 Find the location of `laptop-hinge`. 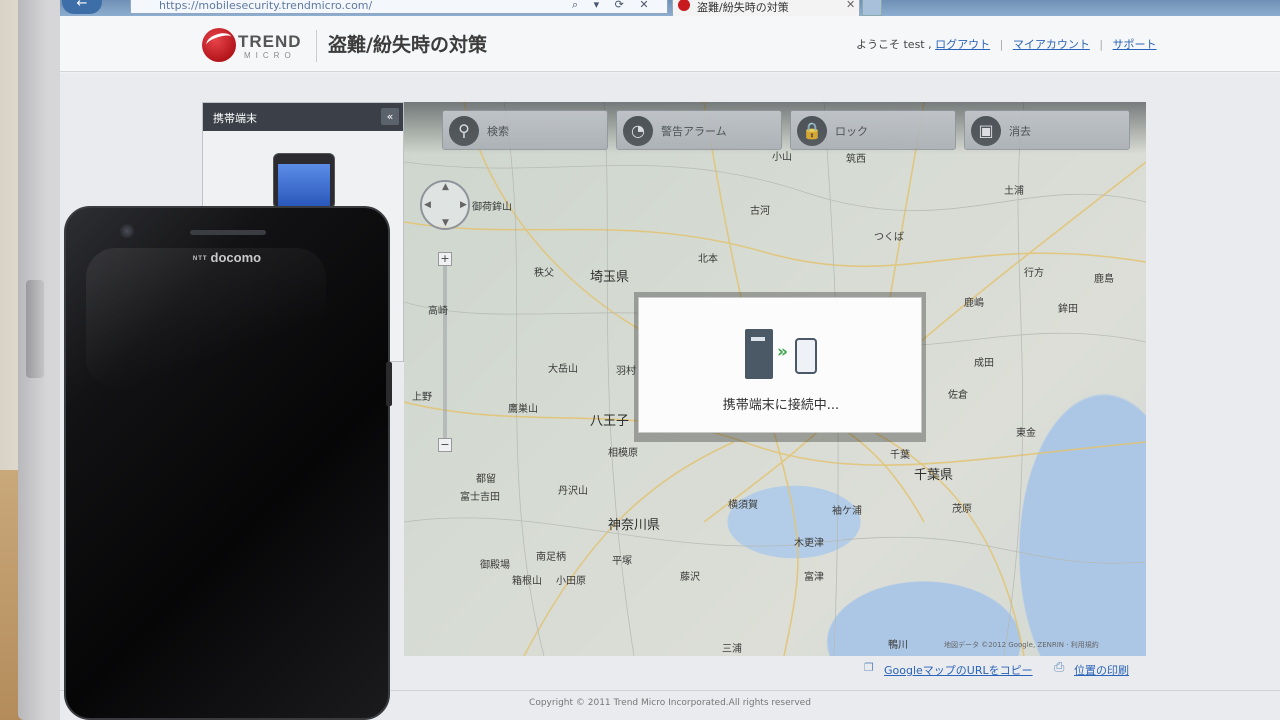

laptop-hinge is located at coordinates (35, 329).